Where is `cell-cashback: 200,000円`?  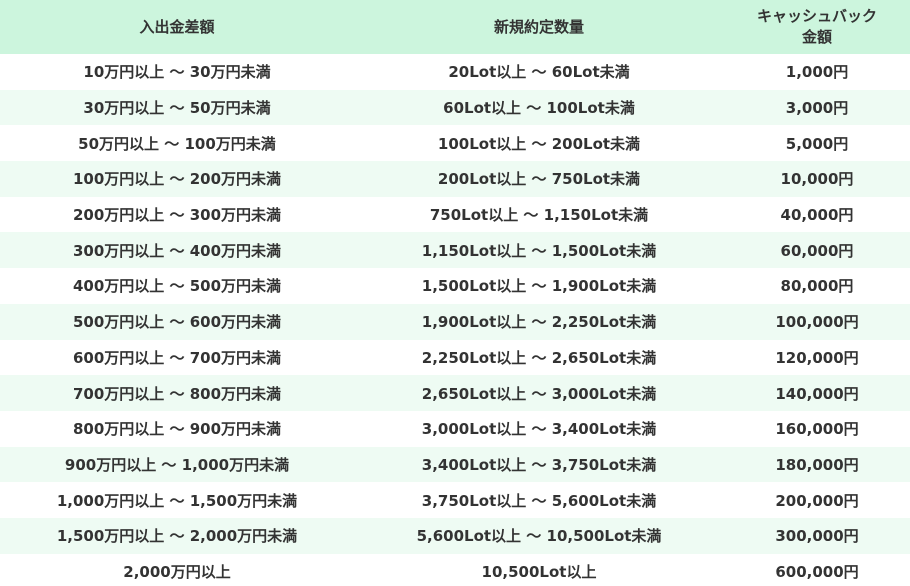
cell-cashback: 200,000円 is located at coordinates (817, 500).